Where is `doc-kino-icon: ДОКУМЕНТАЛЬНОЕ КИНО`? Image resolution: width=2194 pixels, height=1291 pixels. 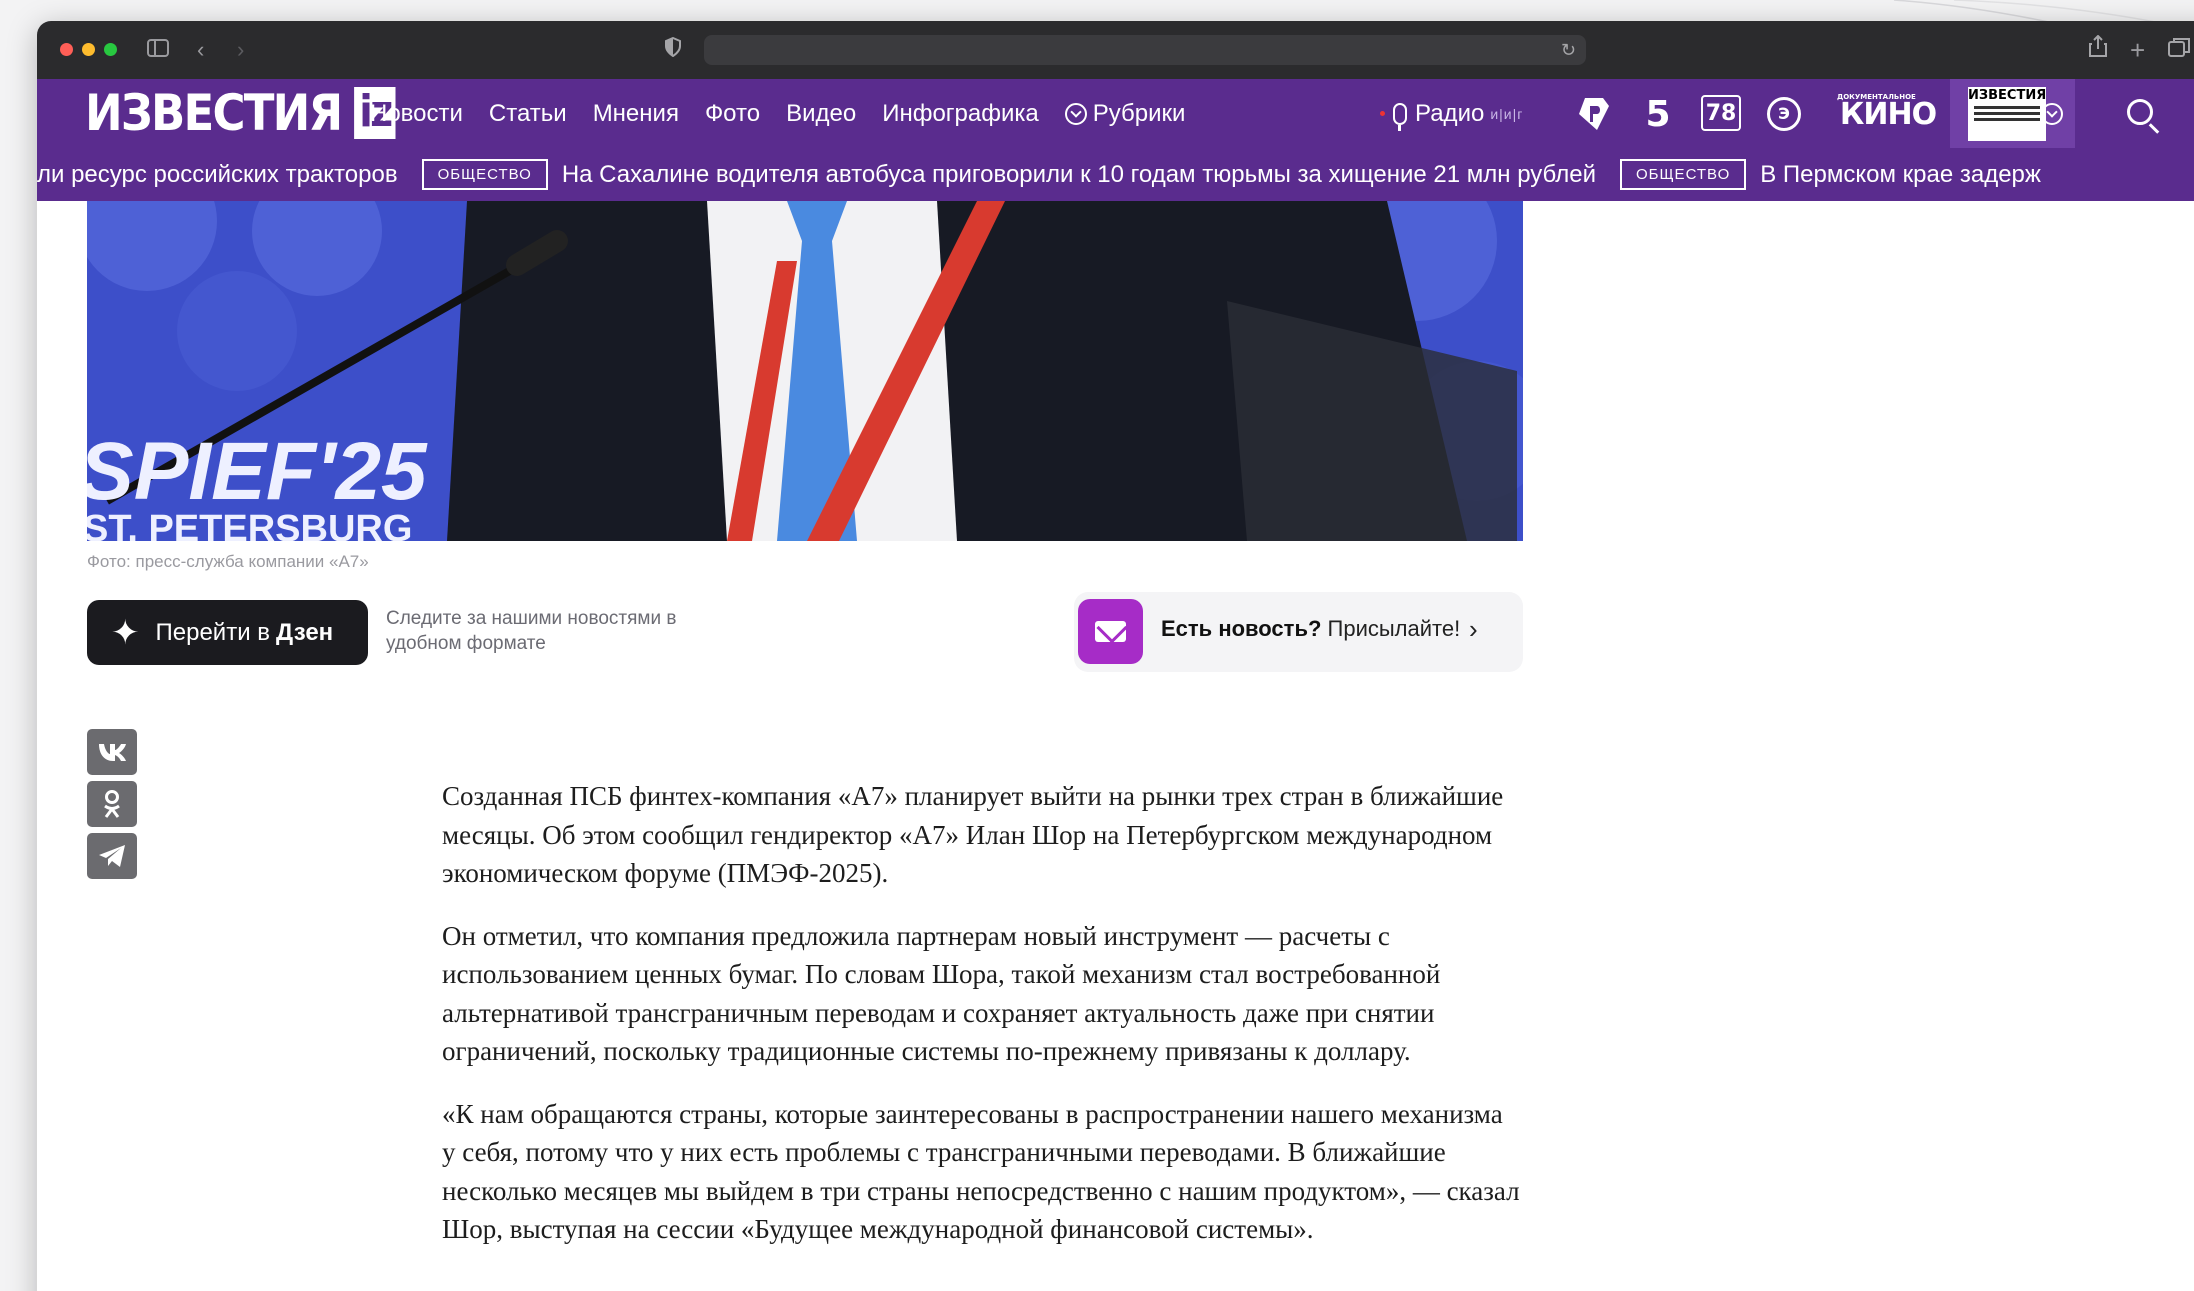 doc-kino-icon: ДОКУМЕНТАЛЬНОЕ КИНО is located at coordinates (1888, 113).